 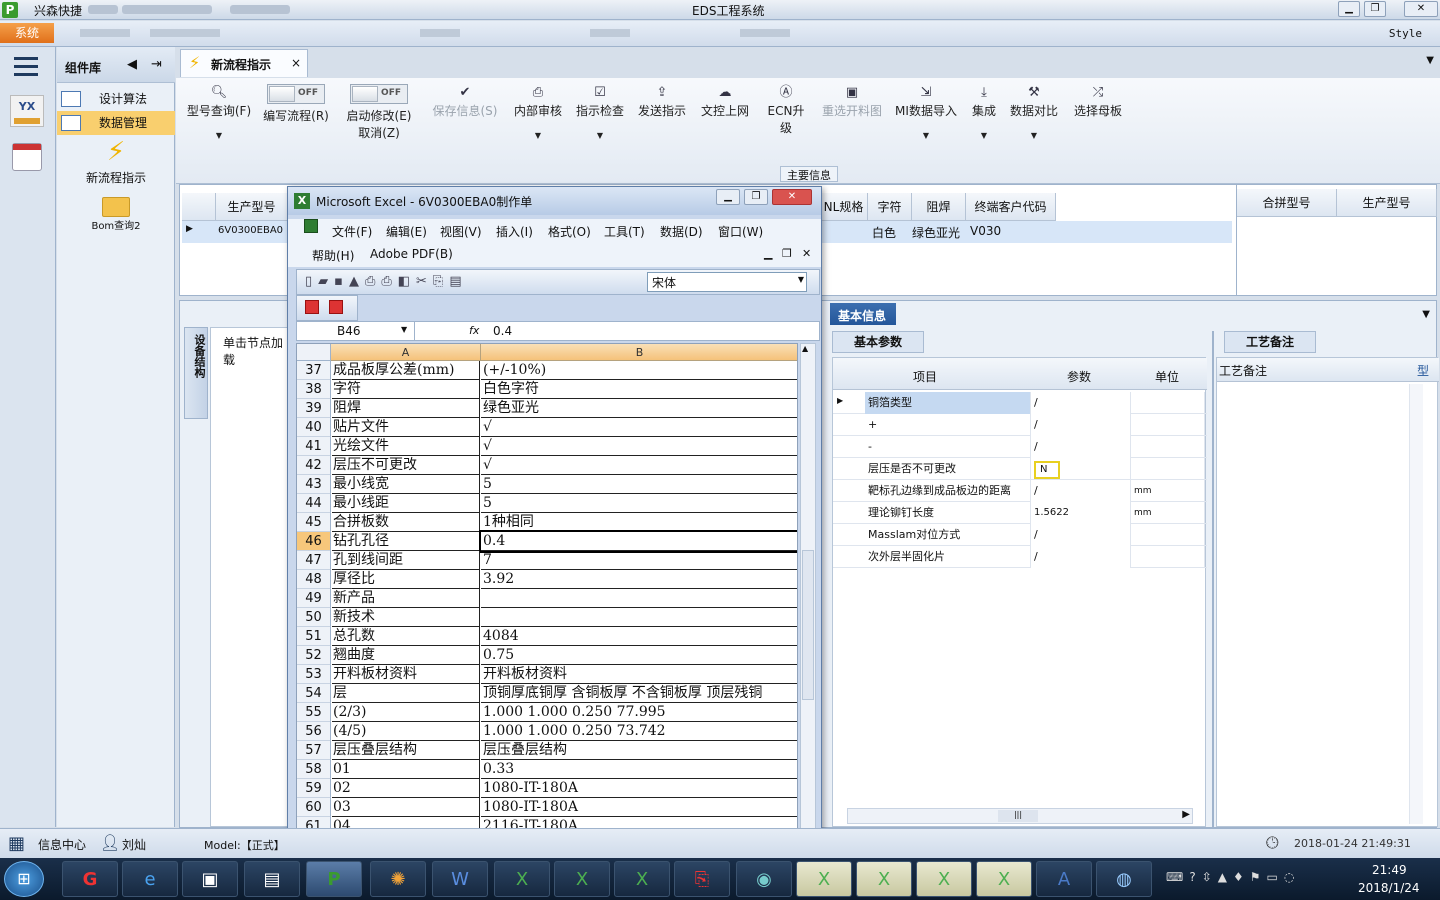 I want to click on scroll-thumb: |||, so click(x=1018, y=816).